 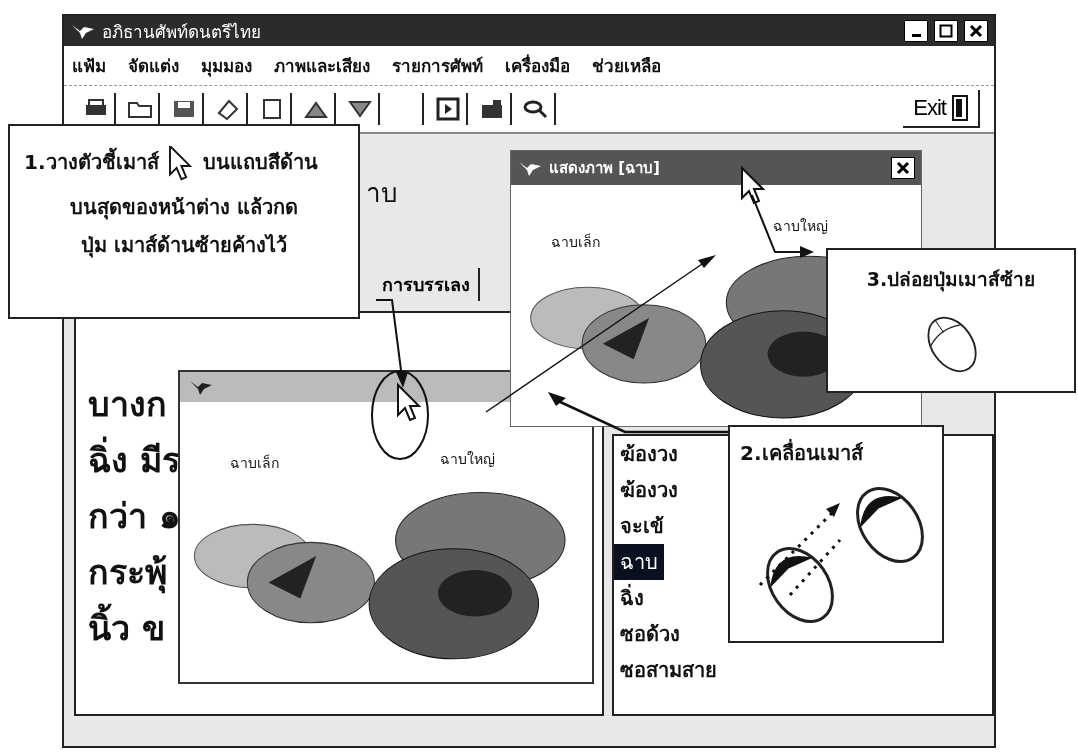 What do you see at coordinates (941, 109) in the screenshot?
I see `exit-button: Exit` at bounding box center [941, 109].